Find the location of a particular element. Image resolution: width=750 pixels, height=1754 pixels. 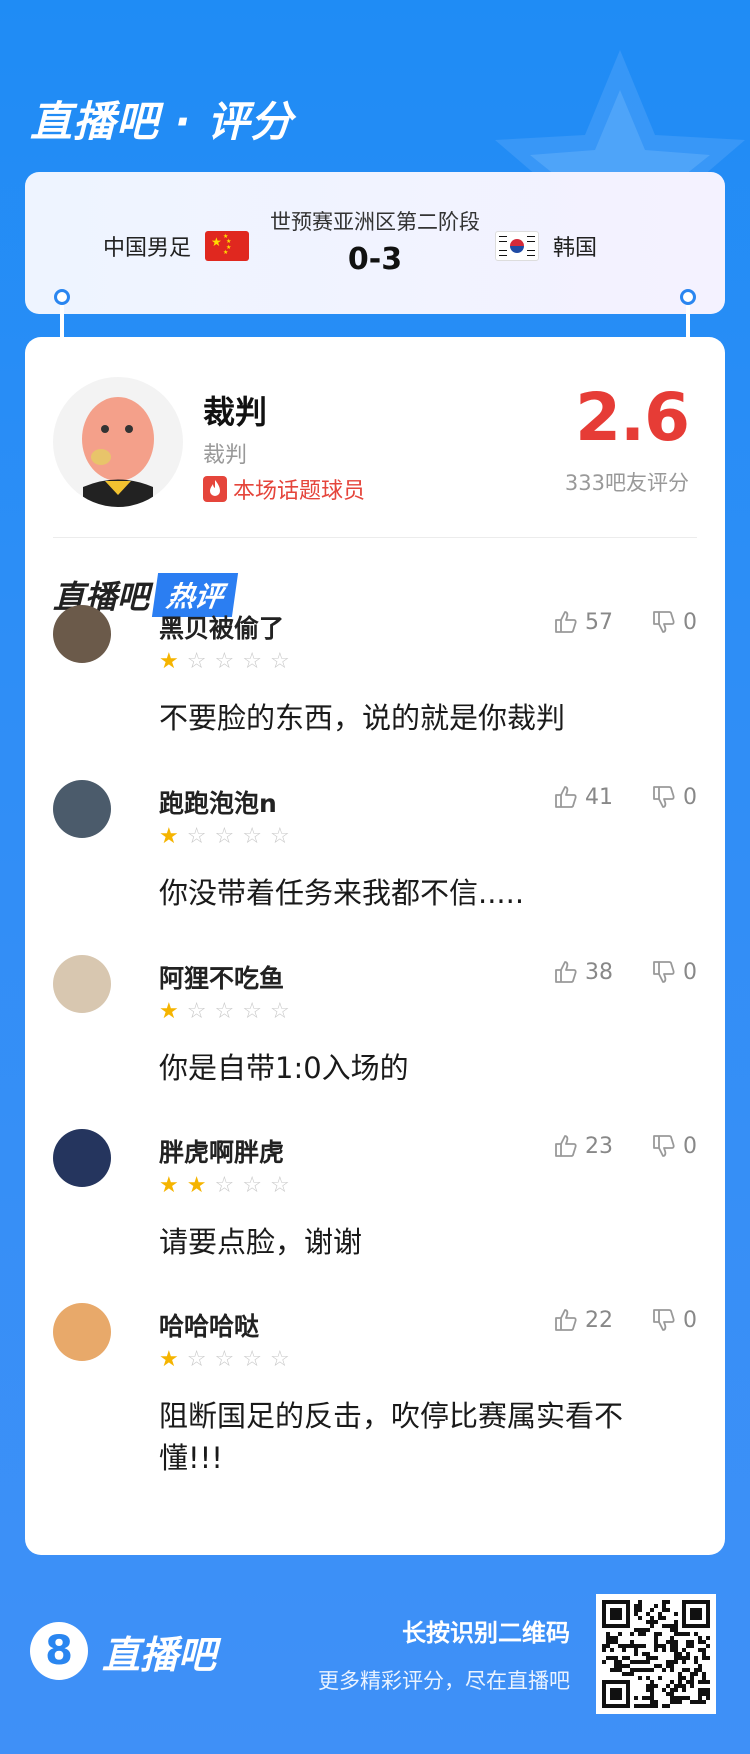

like-button: 57 is located at coordinates (583, 622).